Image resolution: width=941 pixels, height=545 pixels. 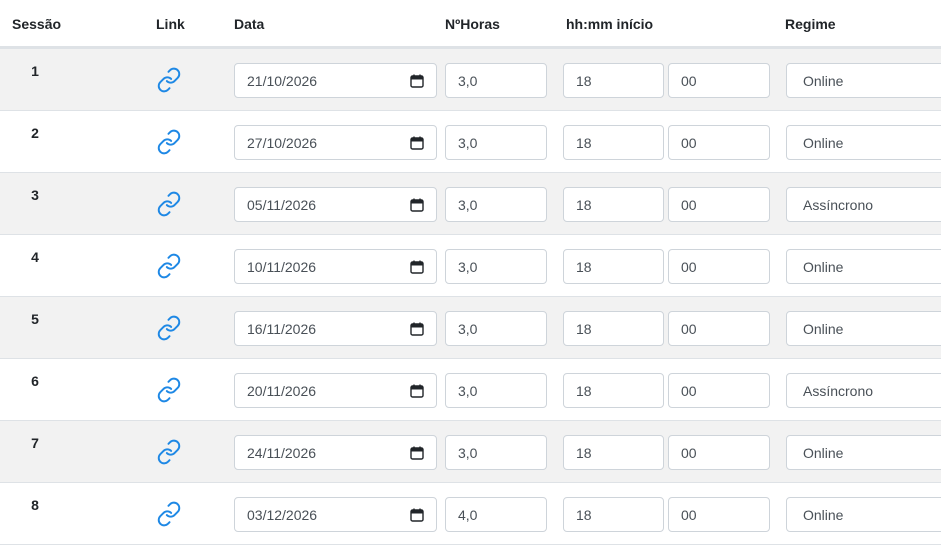 What do you see at coordinates (810, 24) in the screenshot?
I see `header-regime: Regime` at bounding box center [810, 24].